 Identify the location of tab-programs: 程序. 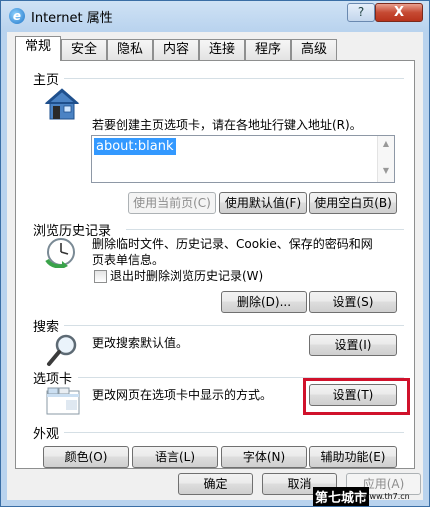
(268, 49).